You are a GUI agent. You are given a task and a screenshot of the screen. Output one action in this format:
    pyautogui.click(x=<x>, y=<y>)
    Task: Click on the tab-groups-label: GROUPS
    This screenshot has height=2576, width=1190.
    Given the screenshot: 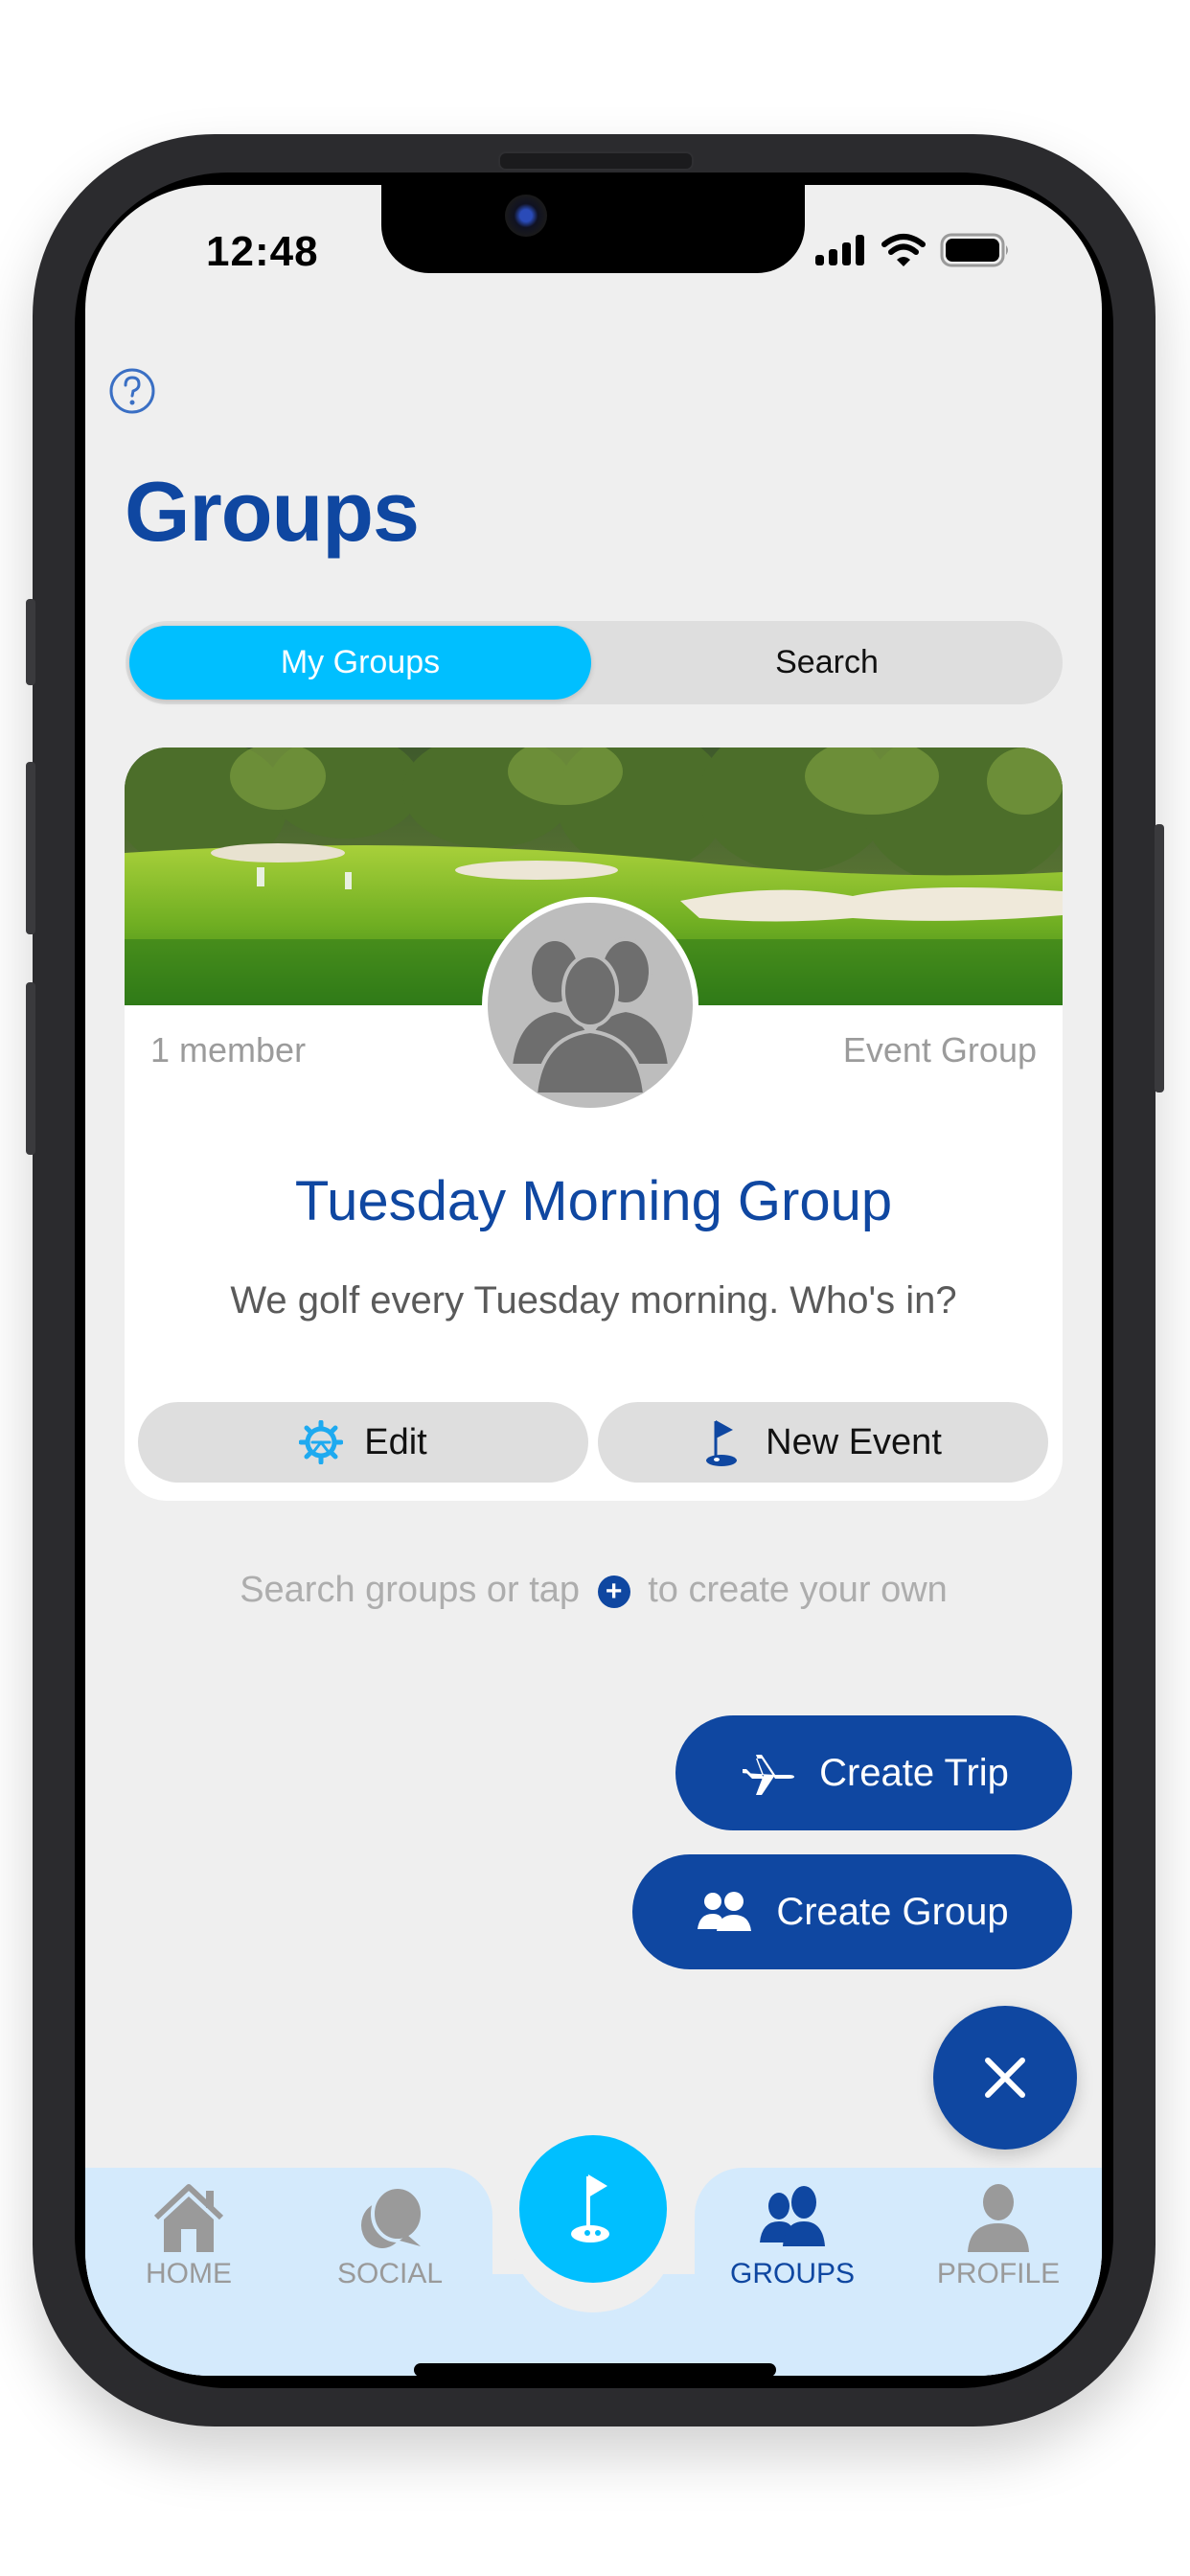 What is the action you would take?
    pyautogui.click(x=793, y=2273)
    